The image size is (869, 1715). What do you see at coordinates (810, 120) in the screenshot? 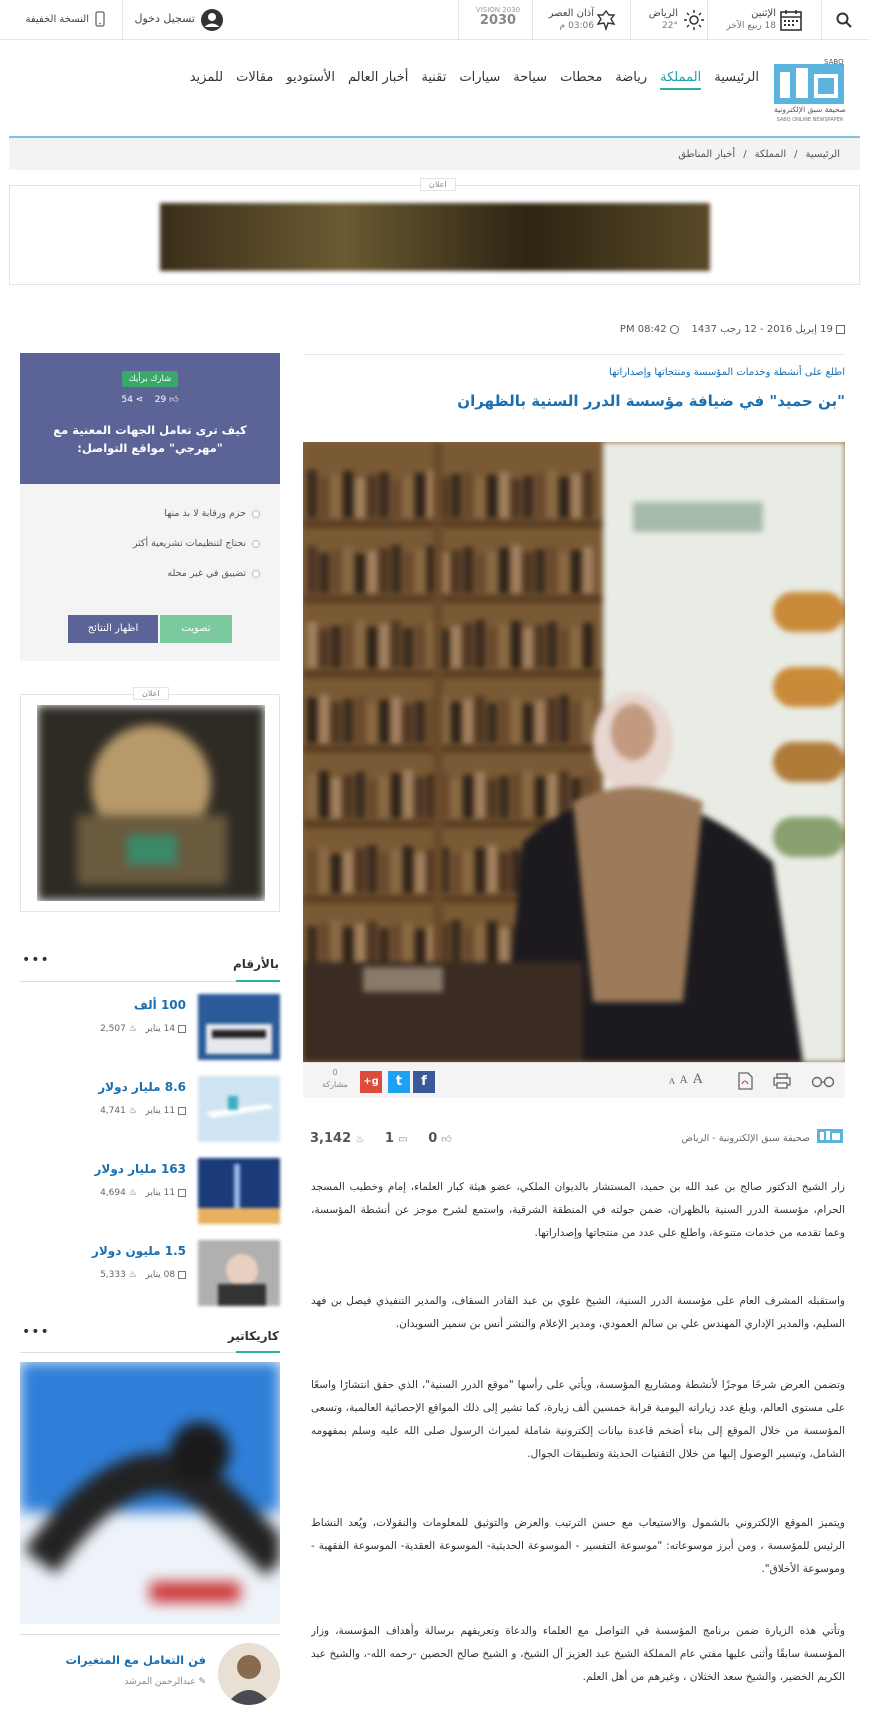
I see `logo-subtitle-en: SABQ ONLINE NEWSPAPER` at bounding box center [810, 120].